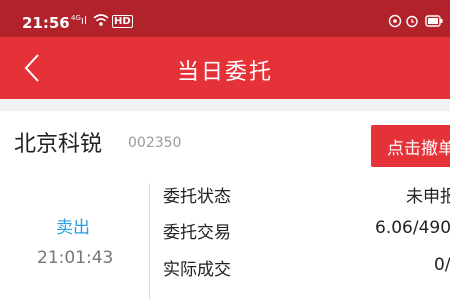 The height and width of the screenshot is (300, 450). I want to click on stock-name: 北京科锐, so click(58, 144).